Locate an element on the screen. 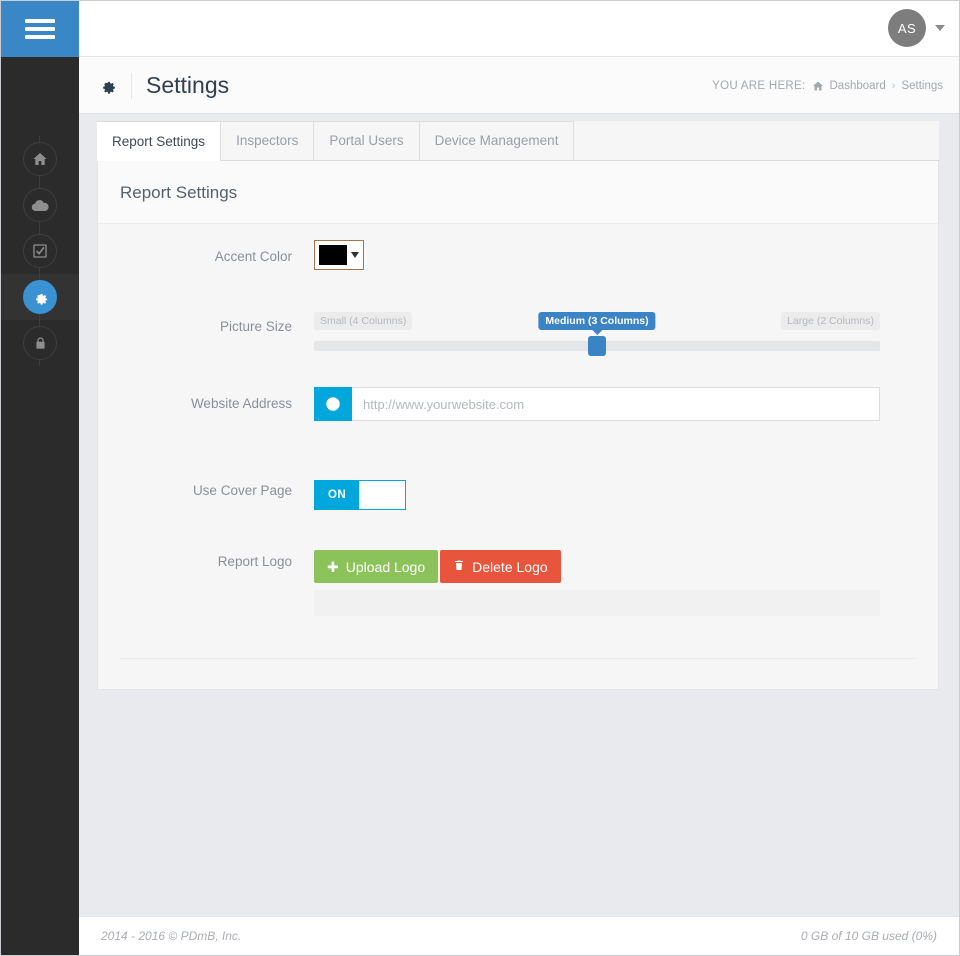 The height and width of the screenshot is (956, 960). upload-logo-button: ✚ Upload Logo is located at coordinates (376, 566).